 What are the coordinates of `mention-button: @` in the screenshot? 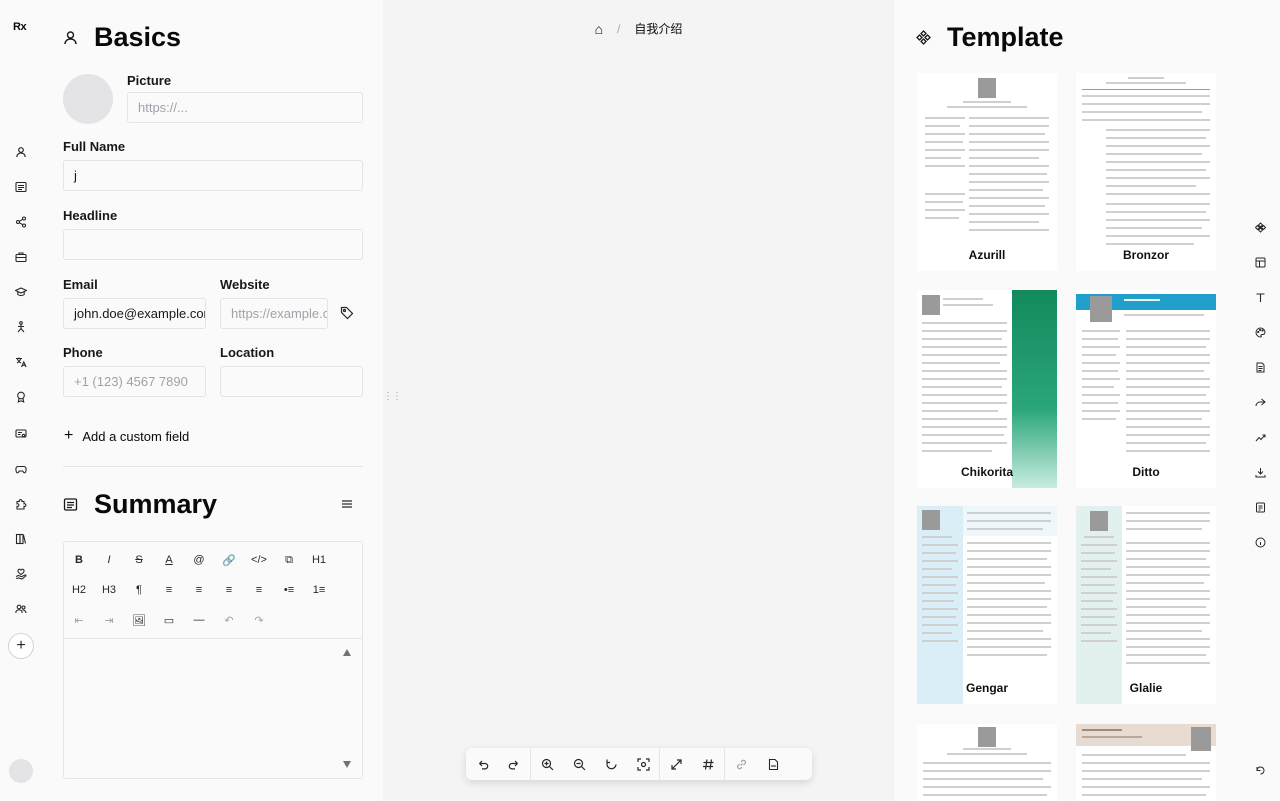 It's located at (199, 560).